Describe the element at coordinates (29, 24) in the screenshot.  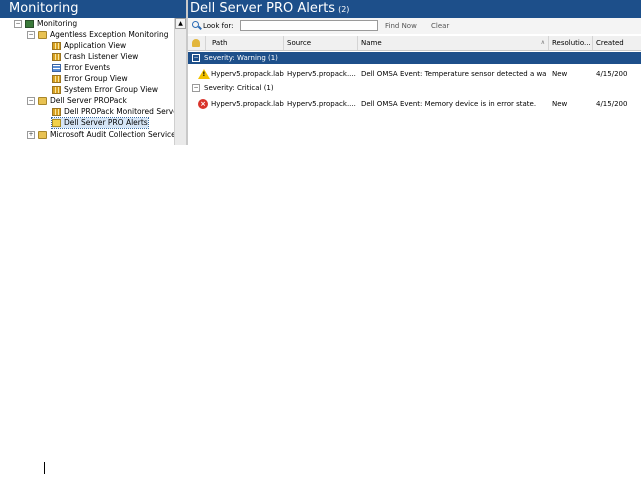
I see `monitor-icon` at that location.